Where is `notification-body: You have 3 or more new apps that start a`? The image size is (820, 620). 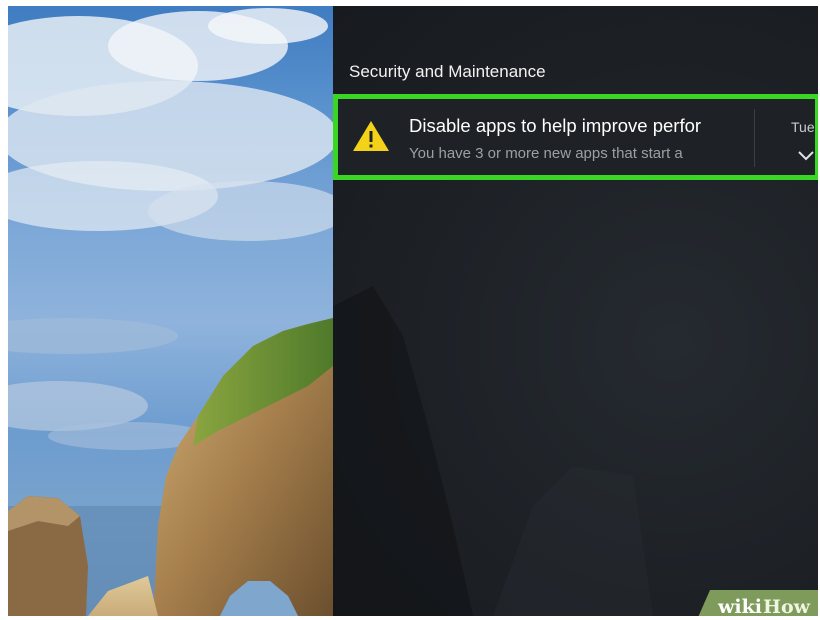 notification-body: You have 3 or more new apps that start a is located at coordinates (546, 153).